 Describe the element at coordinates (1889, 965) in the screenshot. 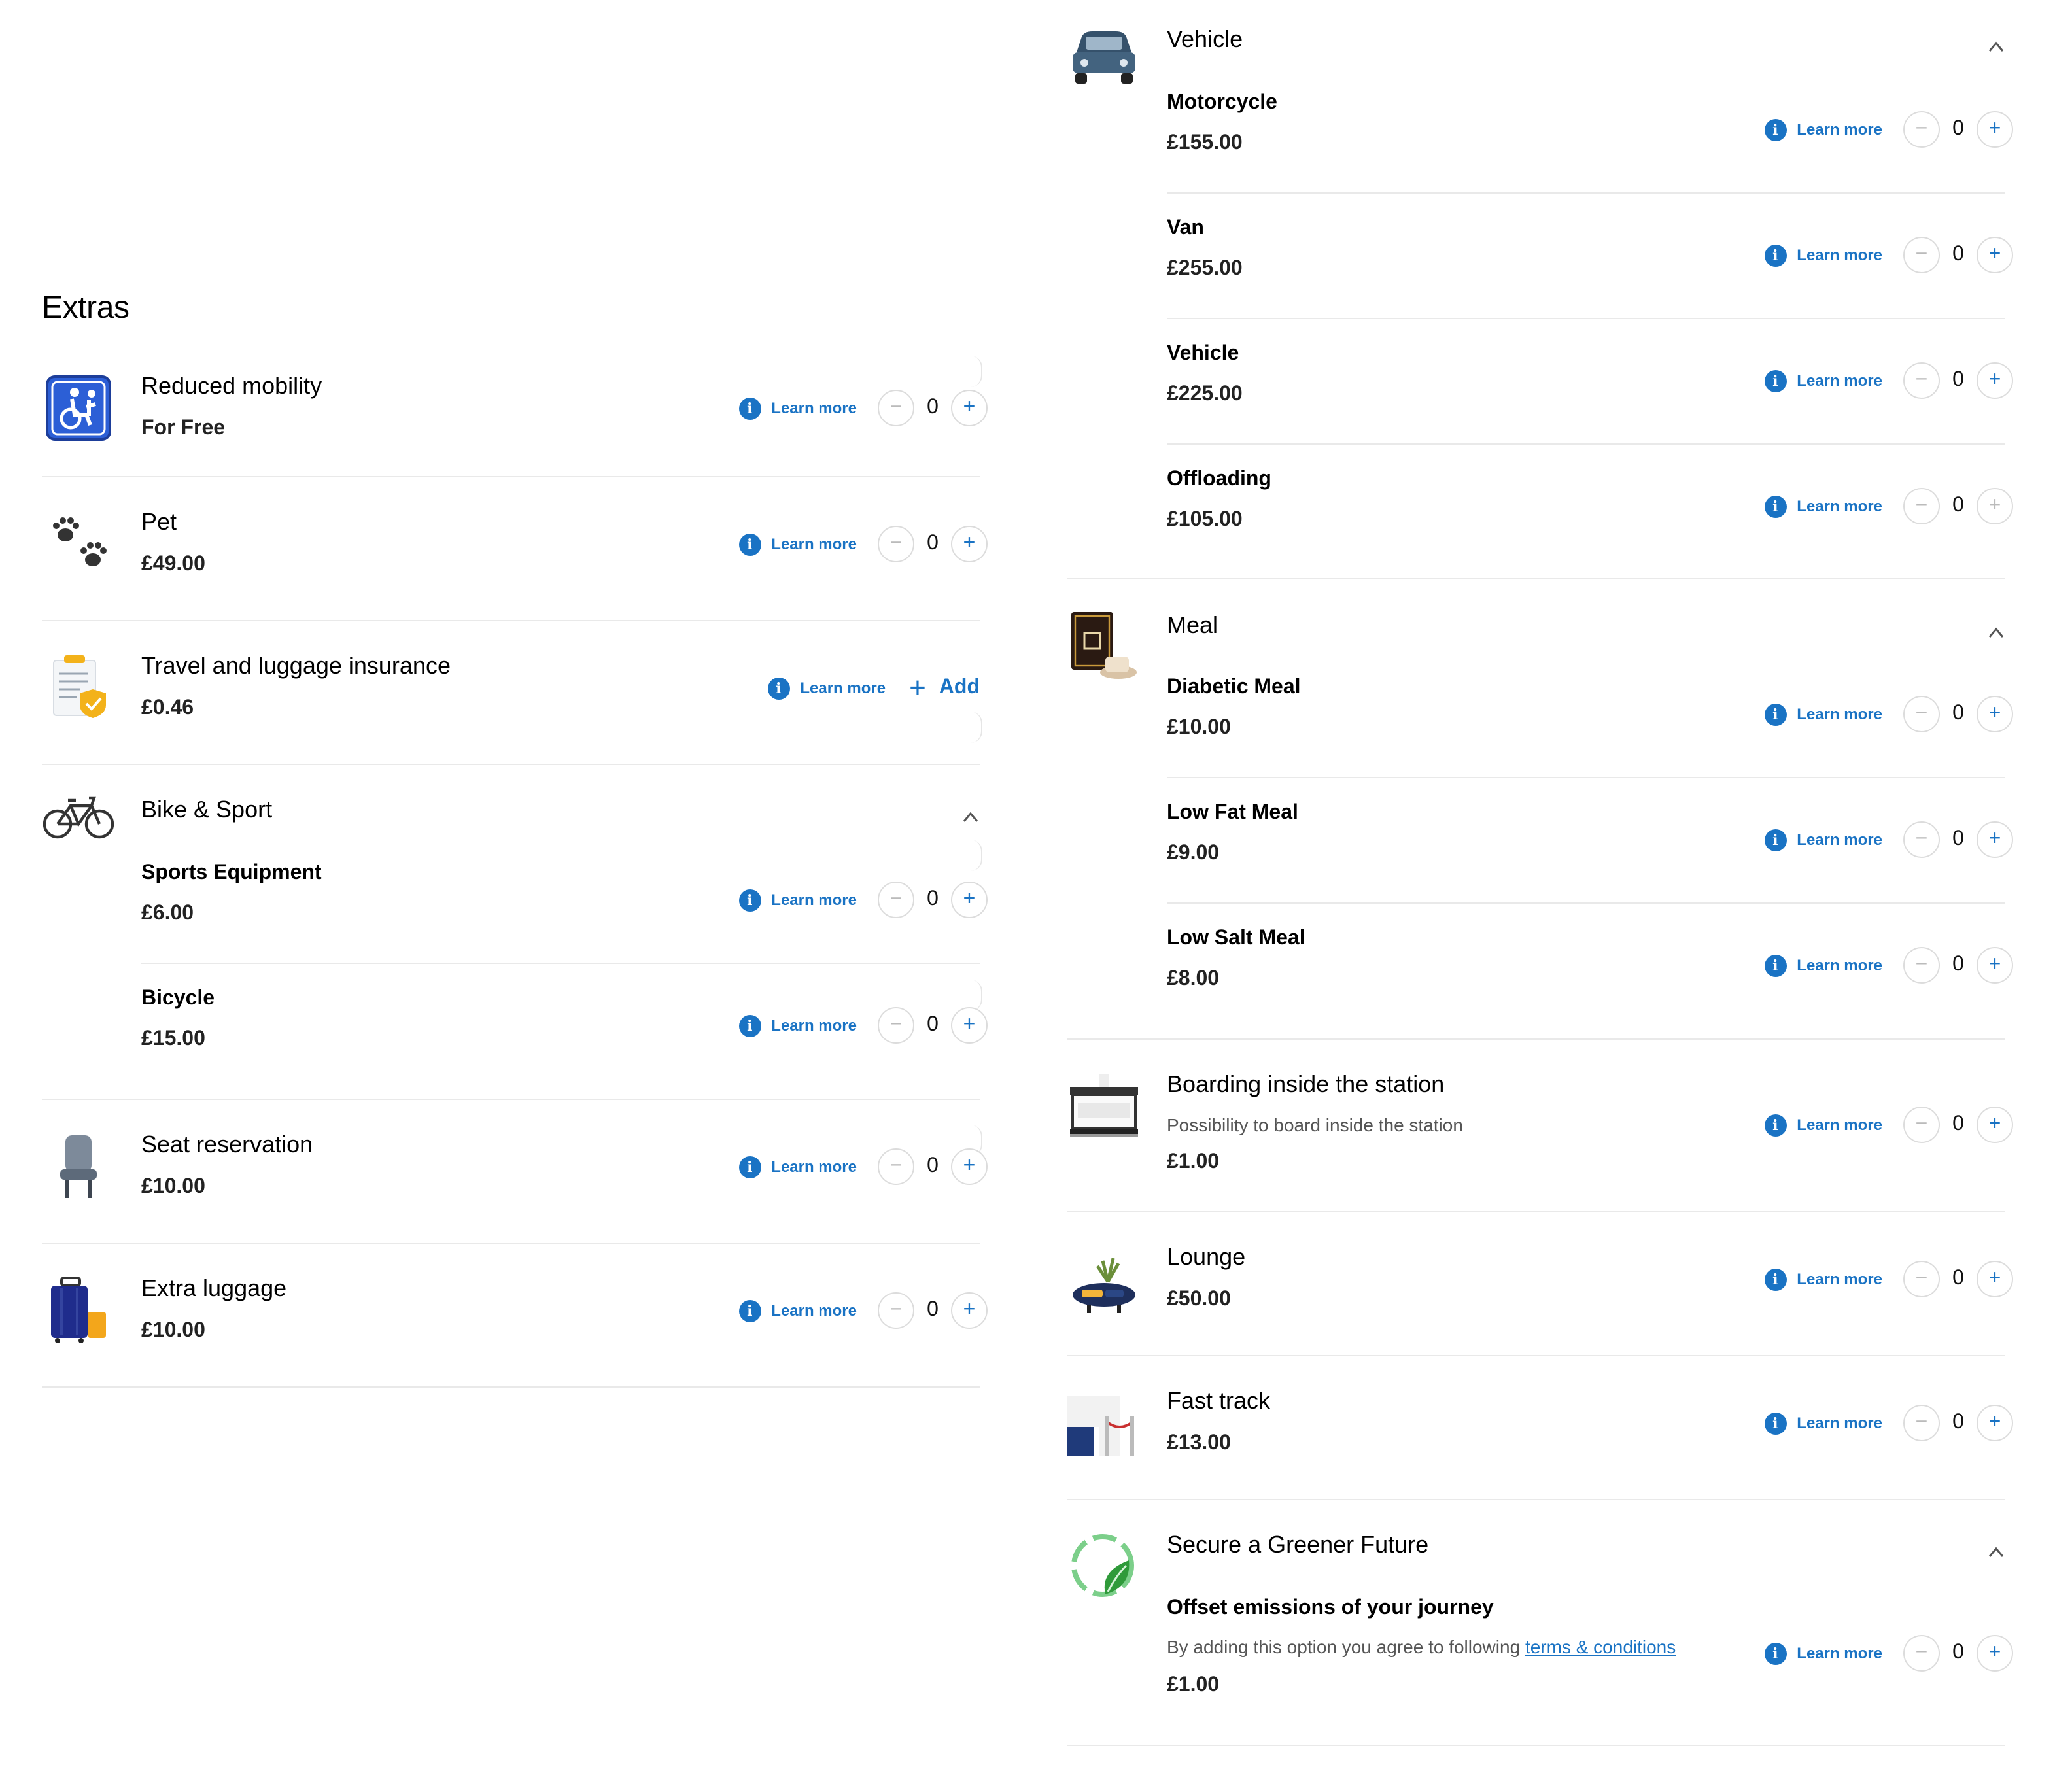

I see `low-salt-meal-controls: i Learn more − 0 +` at that location.